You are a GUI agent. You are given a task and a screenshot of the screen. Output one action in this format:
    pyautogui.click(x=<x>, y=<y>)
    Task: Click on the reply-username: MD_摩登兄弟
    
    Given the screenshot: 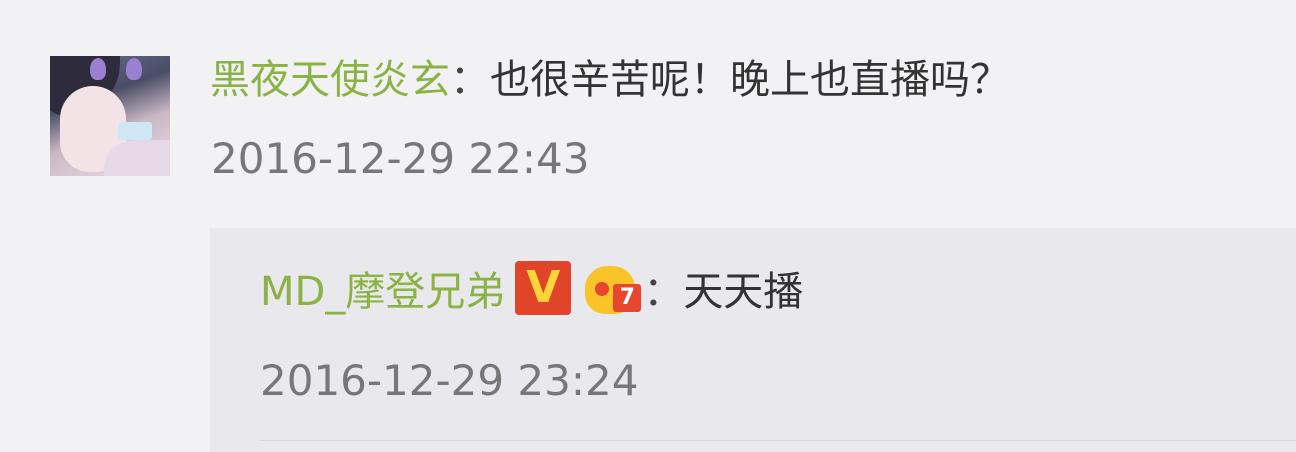 What is the action you would take?
    pyautogui.click(x=382, y=288)
    